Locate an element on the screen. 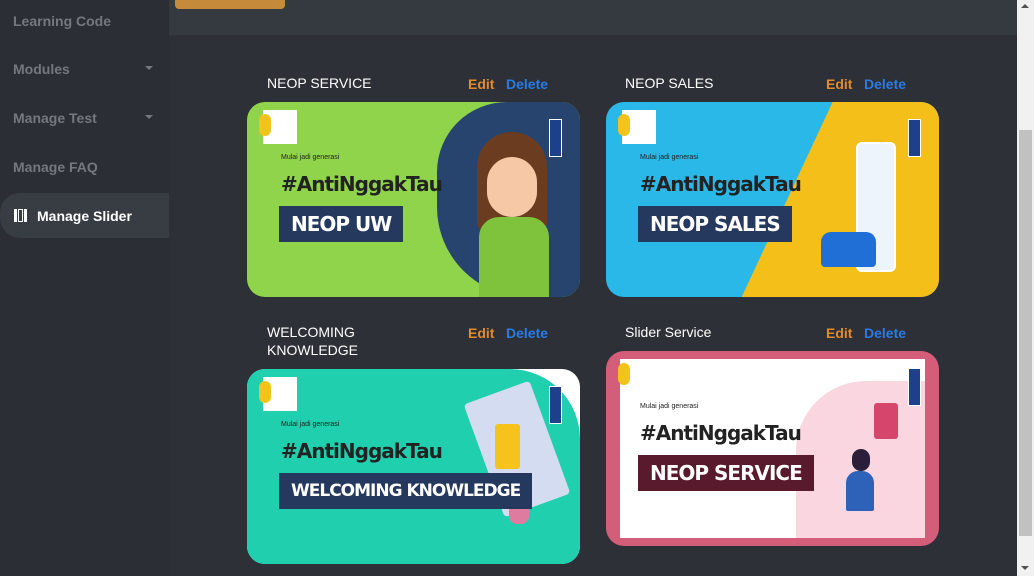  banner-plate: NEOP UW is located at coordinates (341, 224).